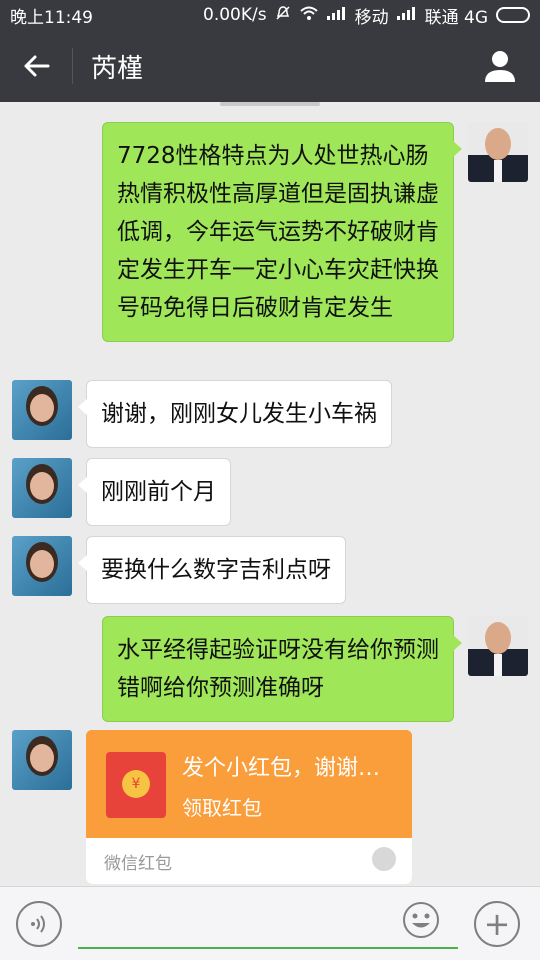 Image resolution: width=540 pixels, height=960 pixels. I want to click on message-row: 刚刚前个月, so click(270, 492).